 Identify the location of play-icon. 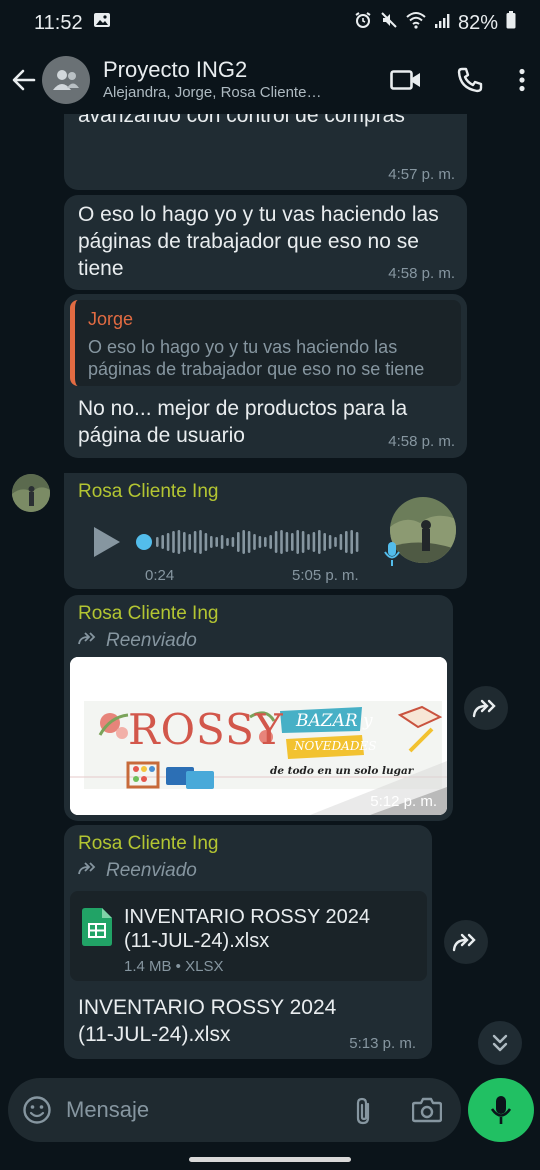
(107, 544).